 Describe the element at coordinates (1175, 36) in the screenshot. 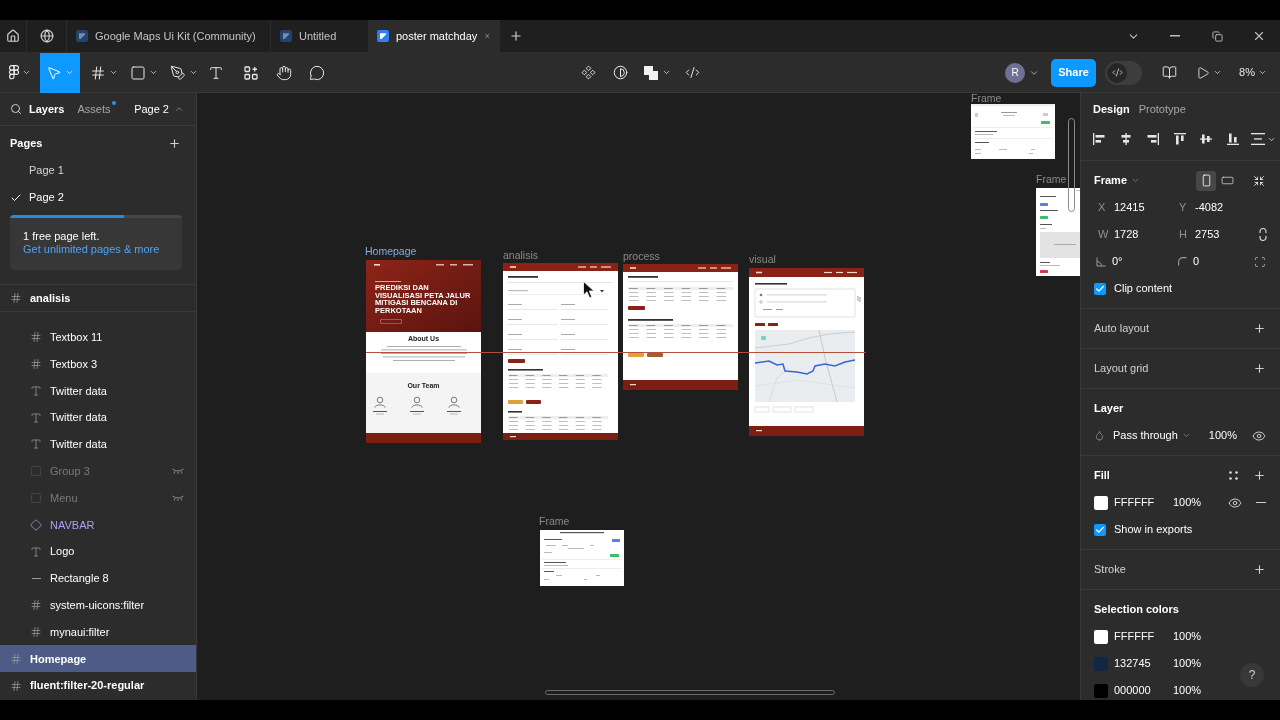

I see `minimize-icon` at that location.